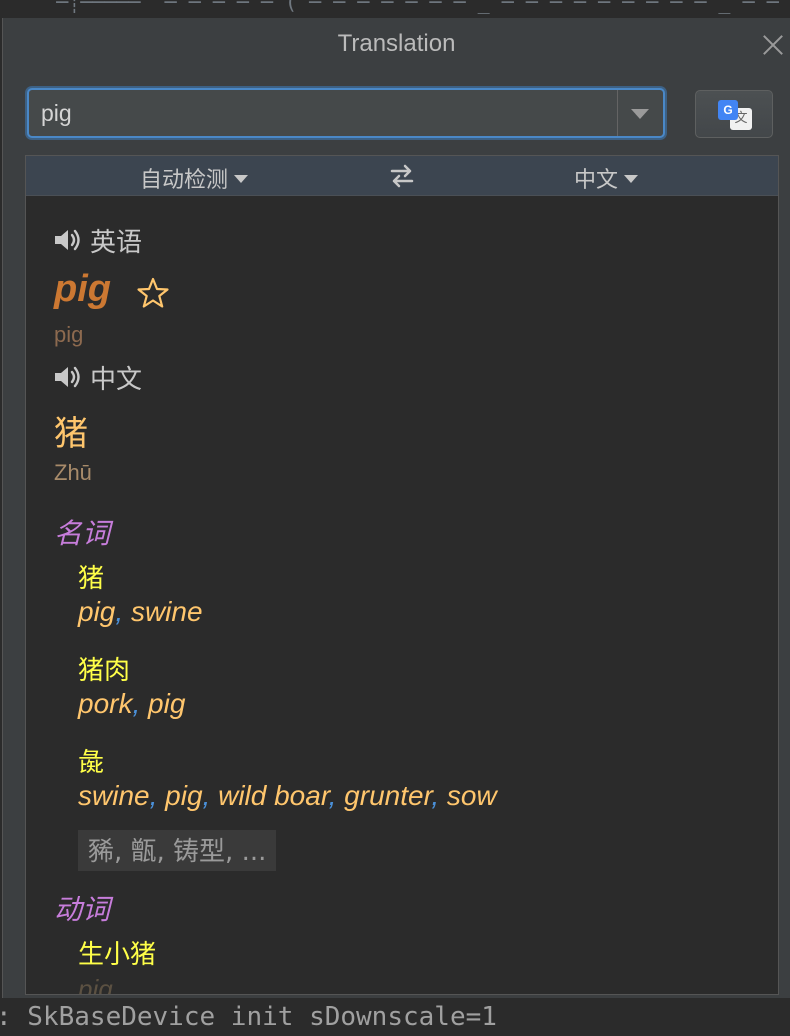  I want to click on dict-entry-translations: swine, pig, wild boar, grunter, sow, so click(287, 795).